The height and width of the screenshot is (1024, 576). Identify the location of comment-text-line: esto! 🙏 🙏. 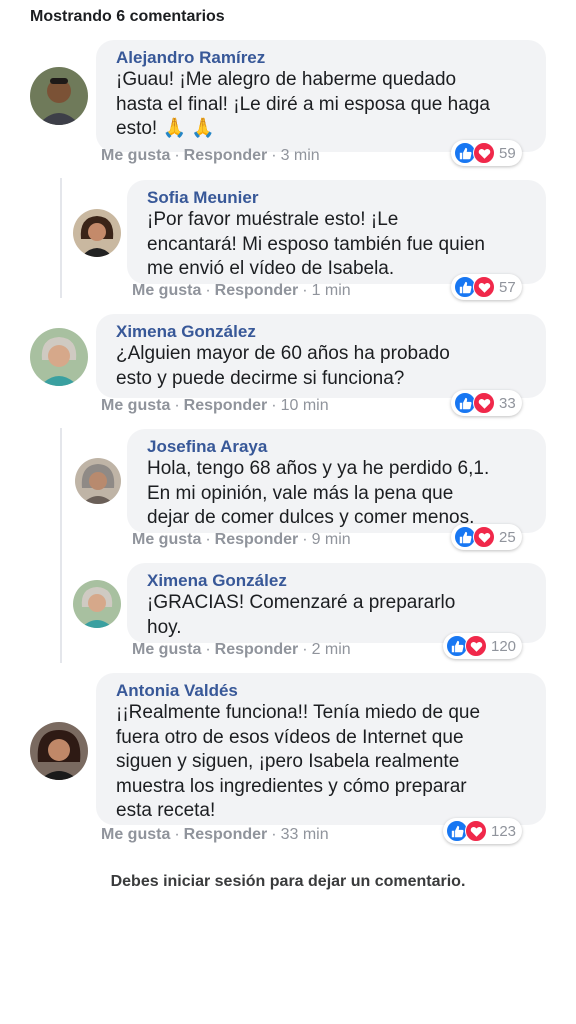
(166, 128).